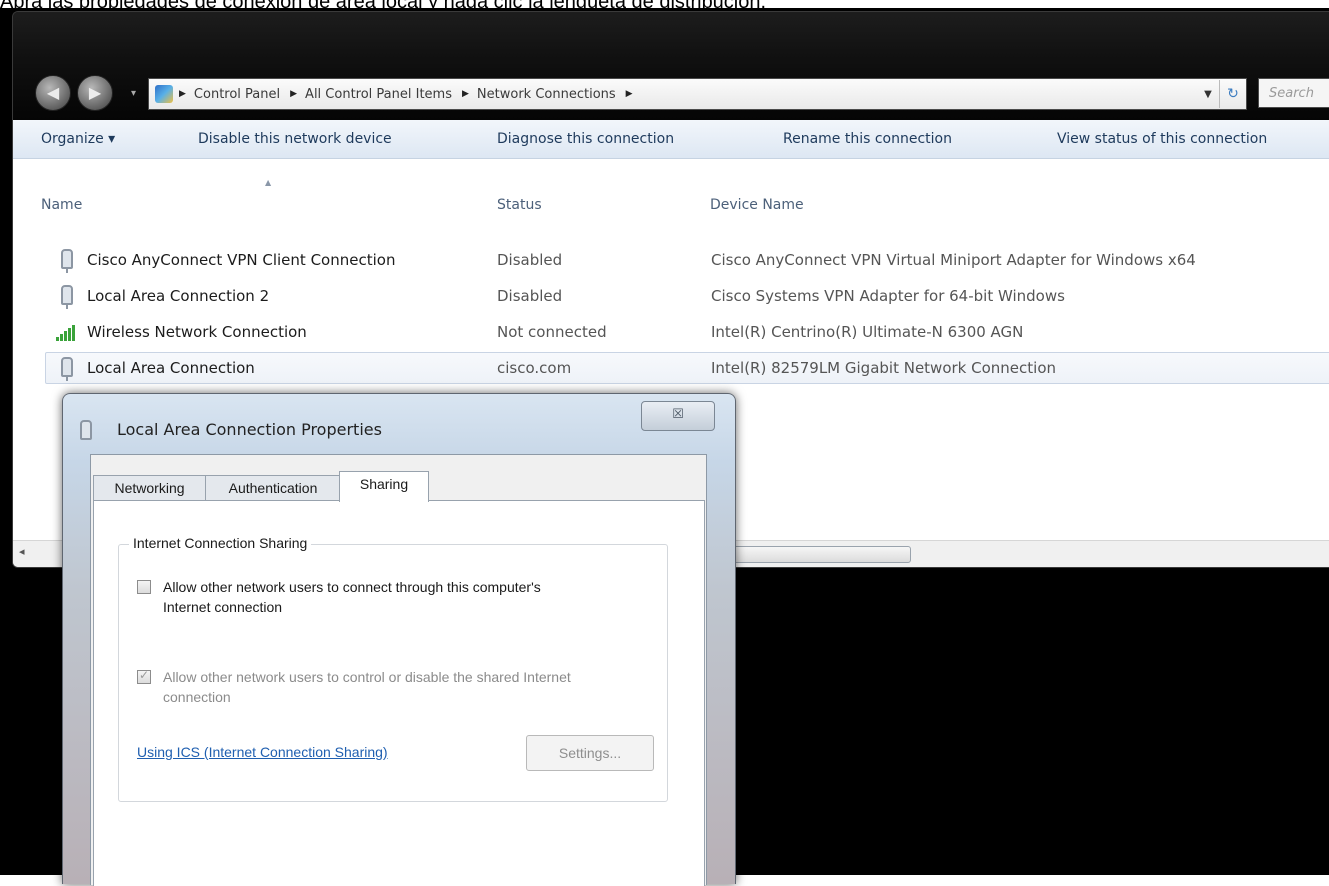 The image size is (1329, 886). What do you see at coordinates (1232, 94) in the screenshot?
I see `refresh-icon: ↻` at bounding box center [1232, 94].